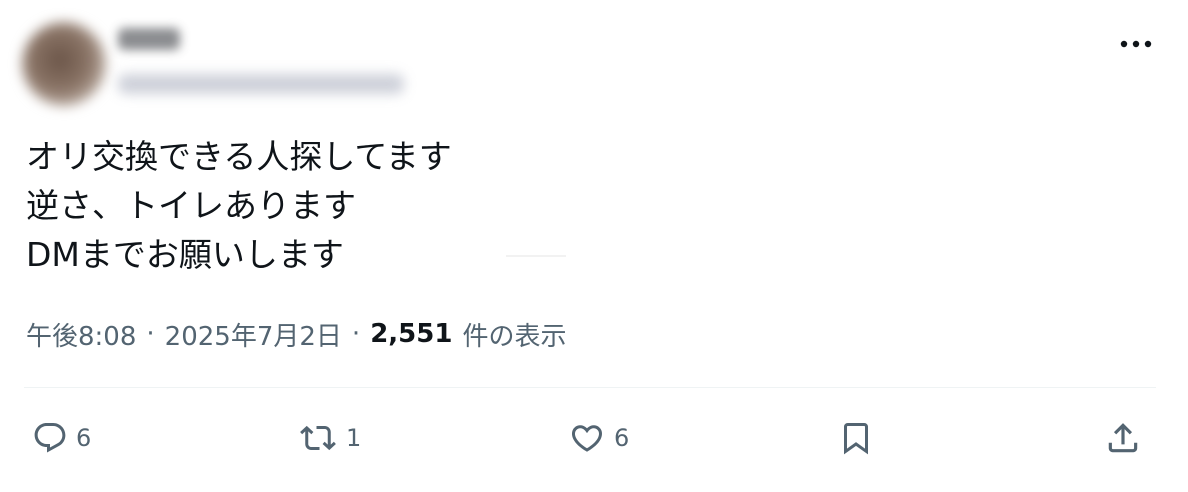 The width and height of the screenshot is (1188, 492). I want to click on tweet-date: 2025年7月2日, so click(253, 334).